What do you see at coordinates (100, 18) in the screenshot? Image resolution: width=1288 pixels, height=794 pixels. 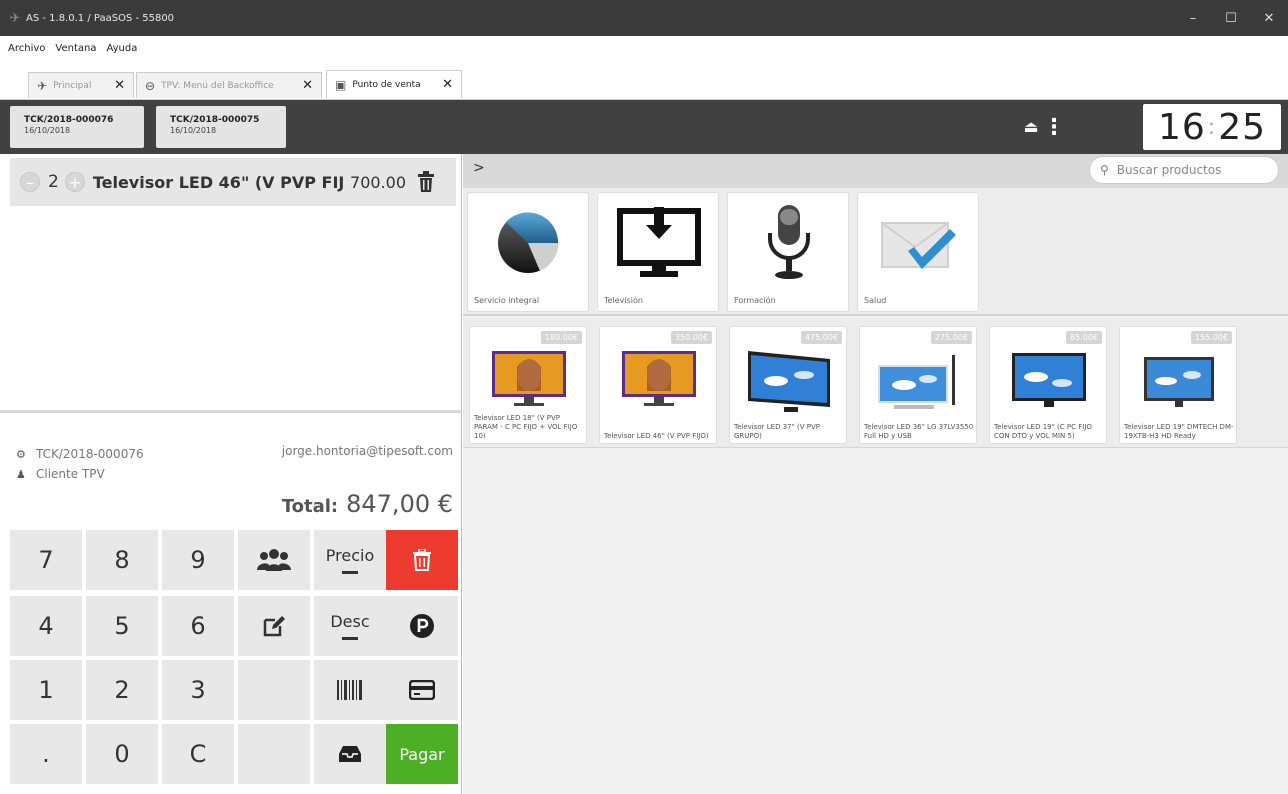 I see `window-title: AS - 1.8.0.1 / PaaSOS - 55800` at bounding box center [100, 18].